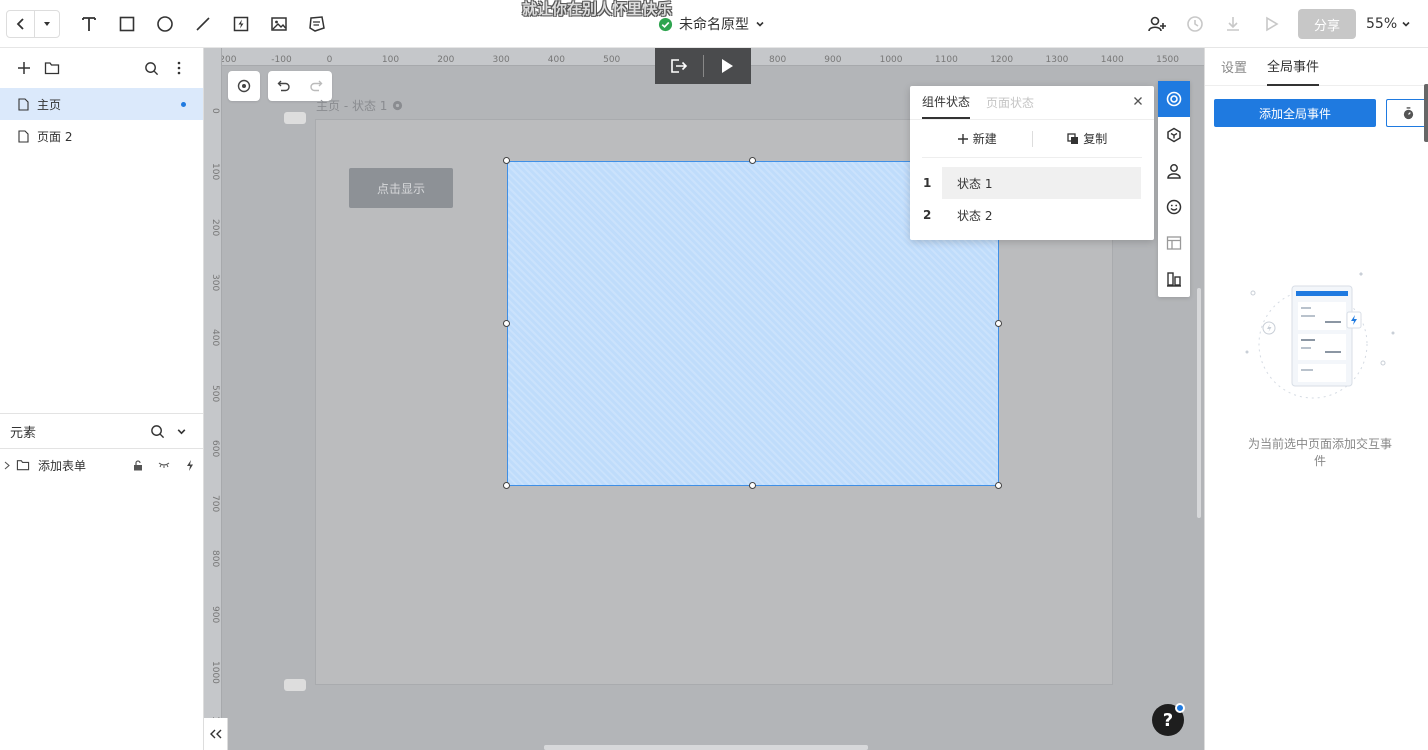 The height and width of the screenshot is (750, 1428). I want to click on ruler-tick-label: 100, so click(215, 172).